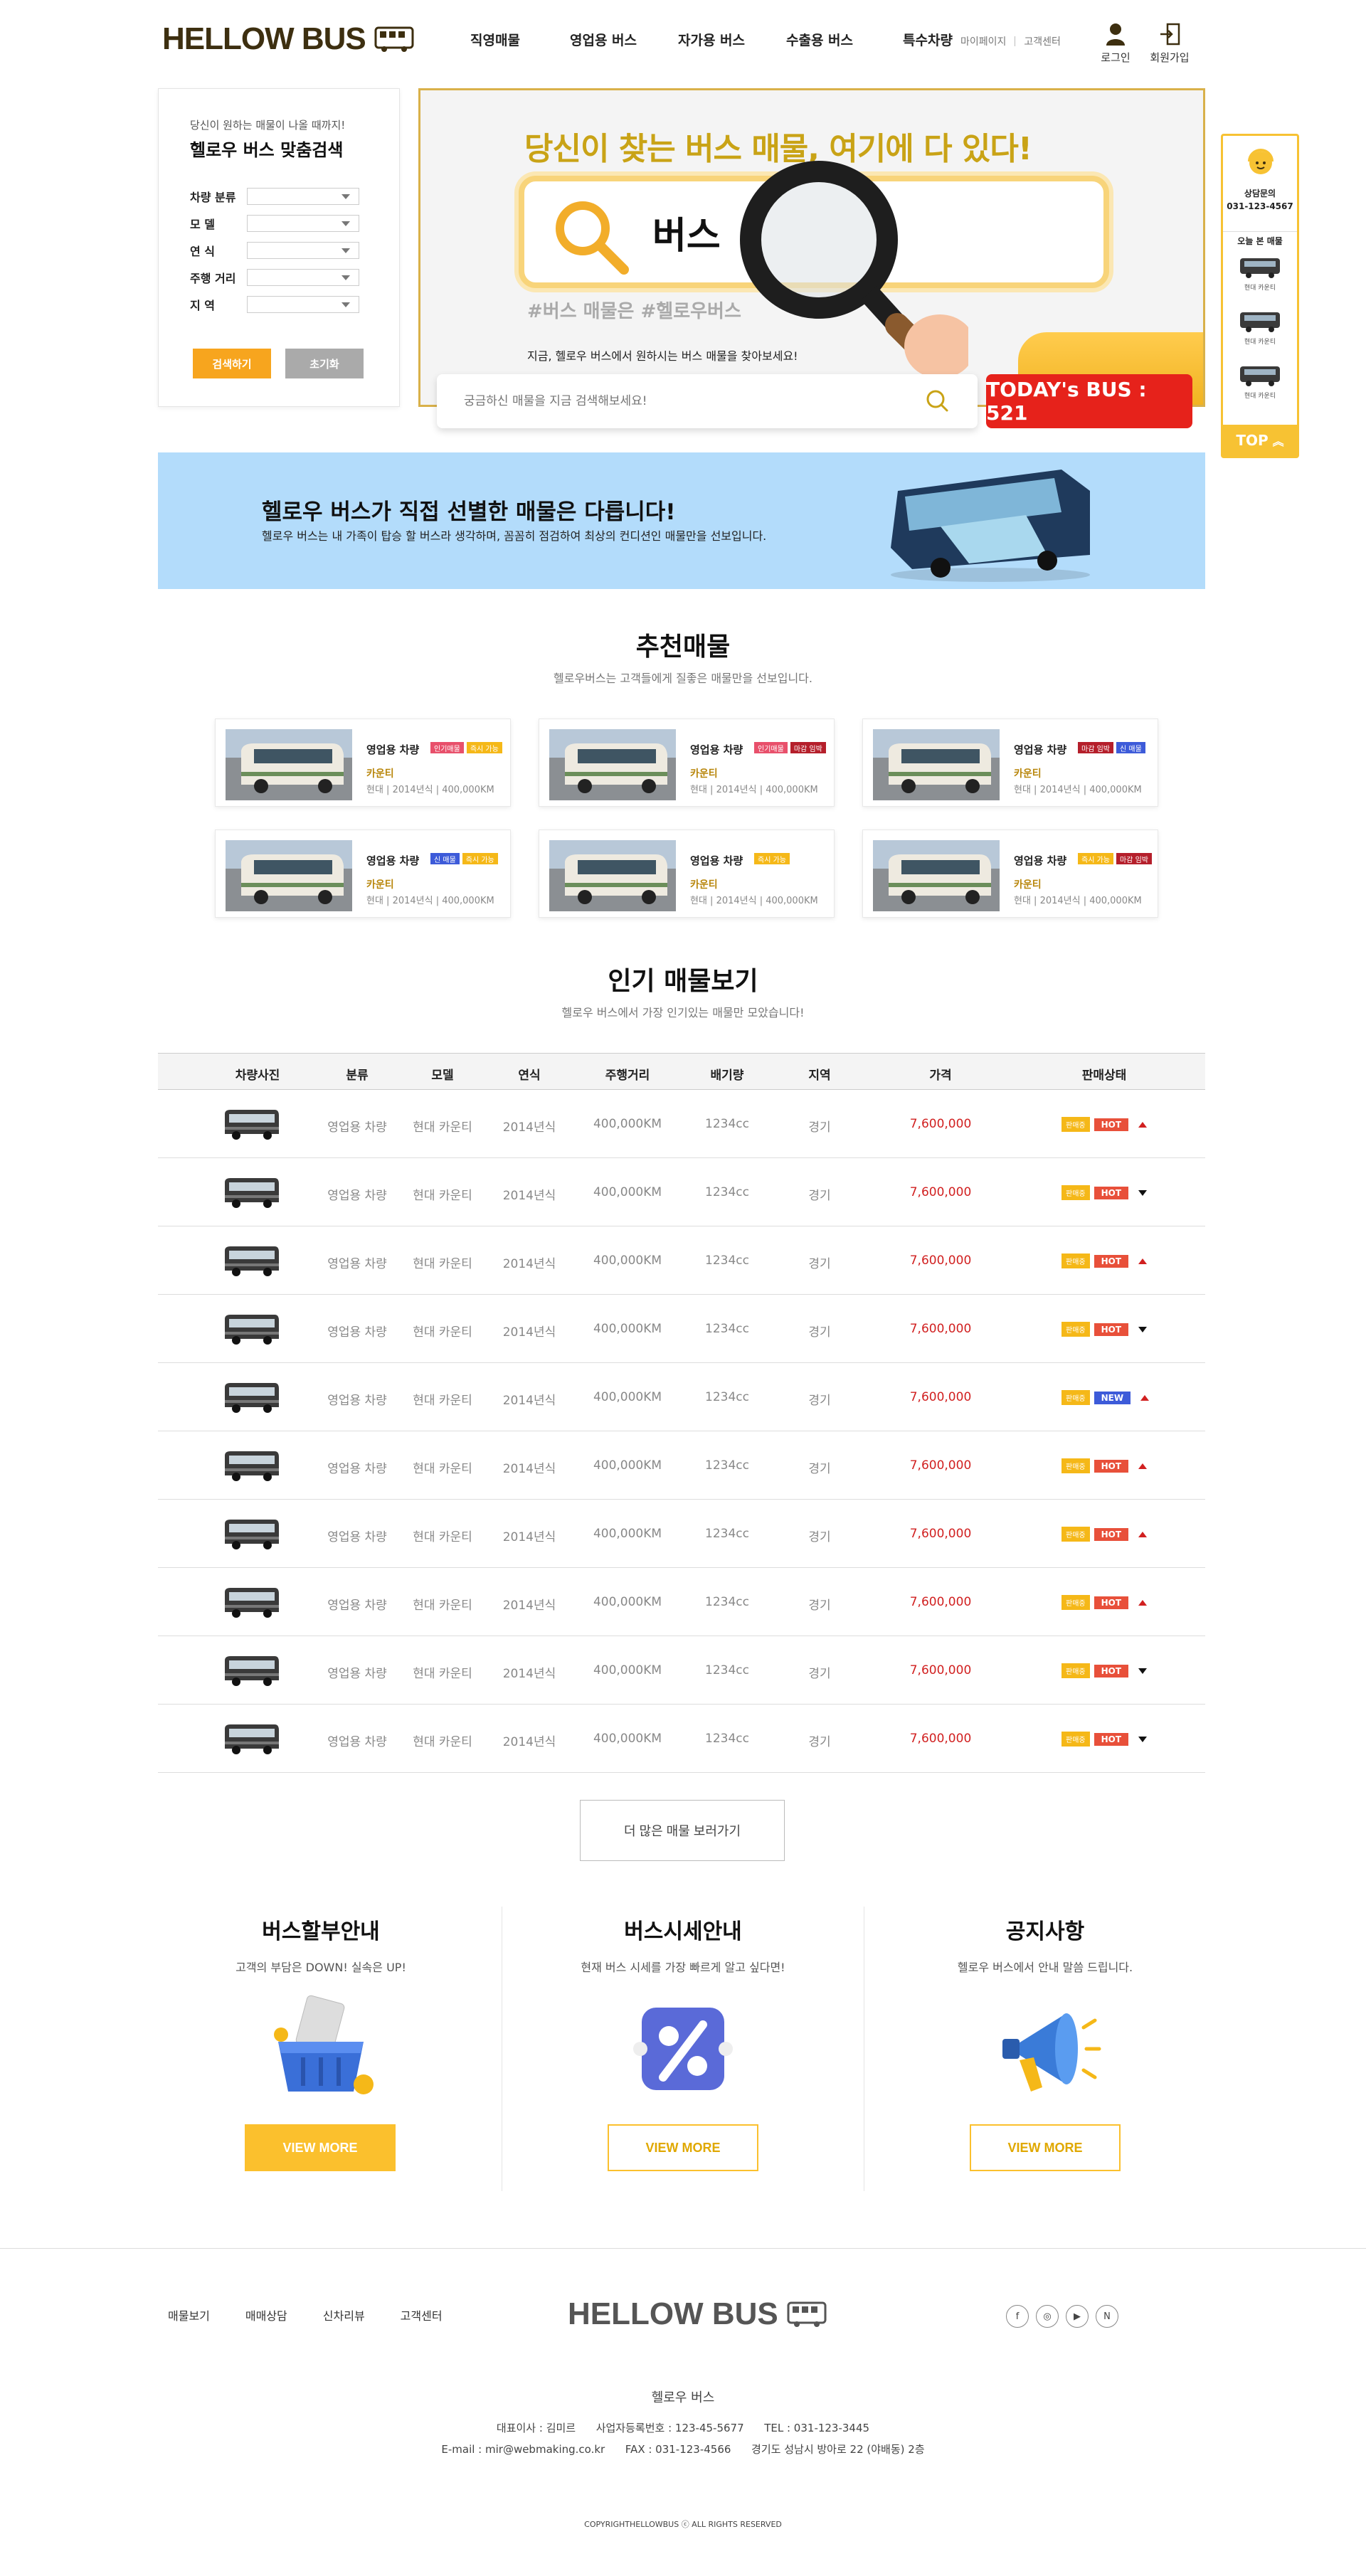  What do you see at coordinates (1115, 44) in the screenshot?
I see `login-button: 로그인` at bounding box center [1115, 44].